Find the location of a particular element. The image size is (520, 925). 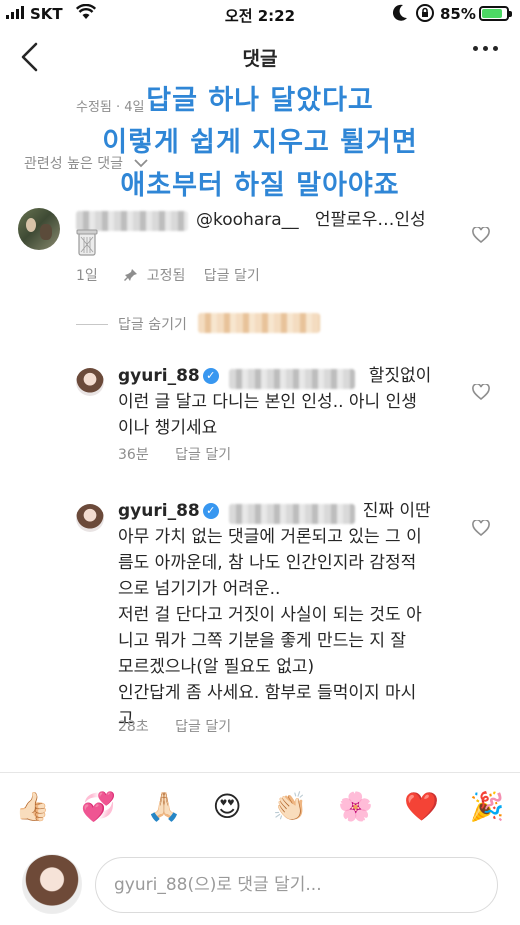

comment-meta: 1일 고정됨 답글 달기 is located at coordinates (168, 275).